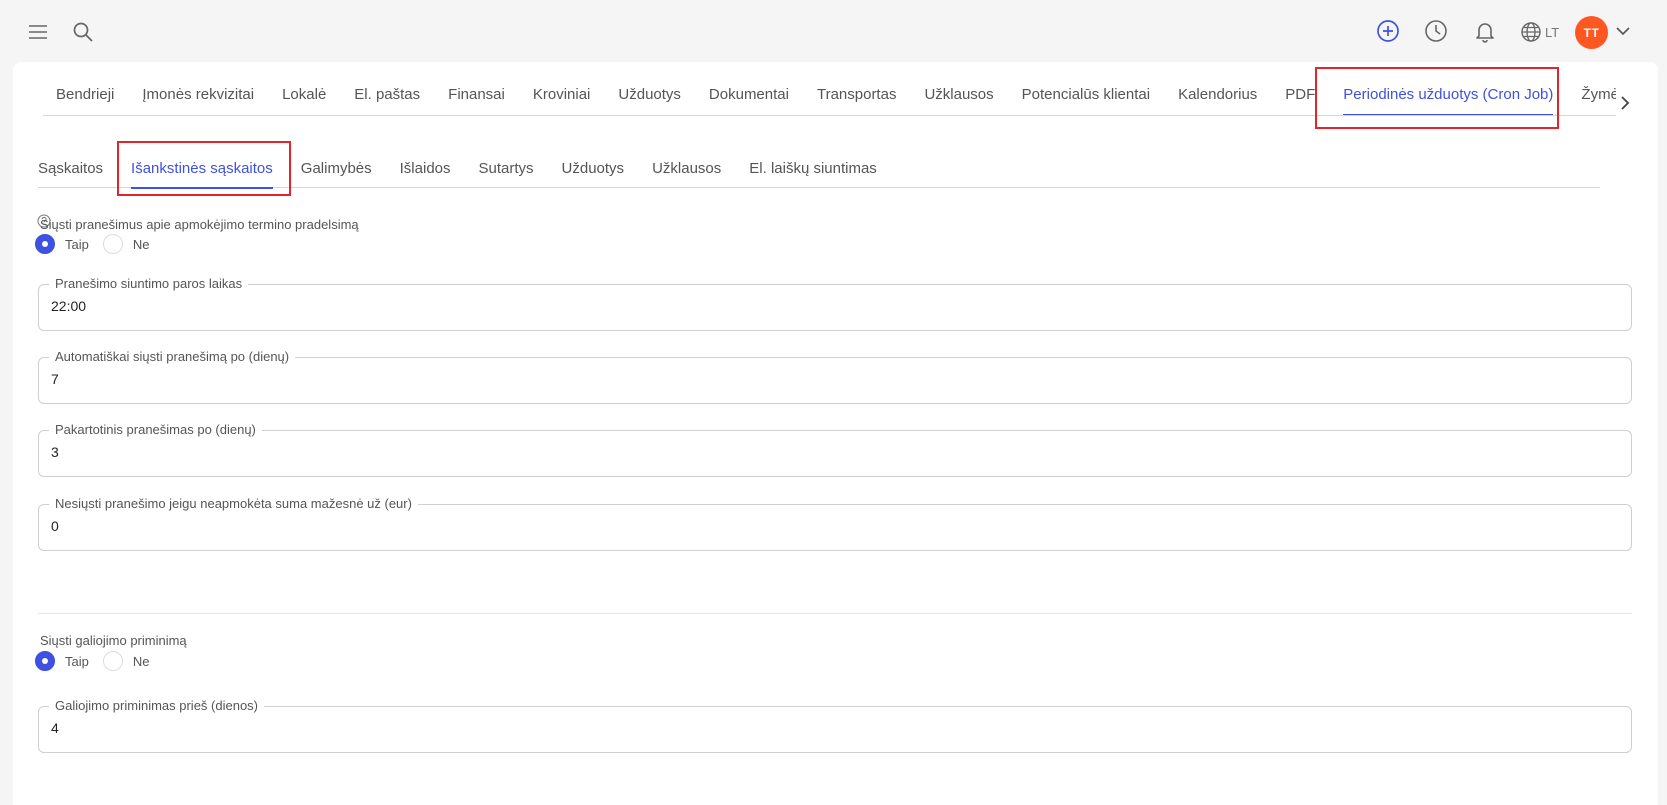  Describe the element at coordinates (1591, 32) in the screenshot. I see `avatar: TT` at that location.